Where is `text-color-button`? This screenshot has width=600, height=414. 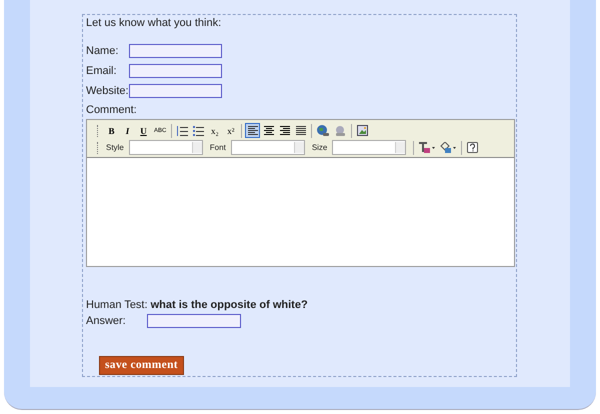
text-color-button is located at coordinates (427, 147).